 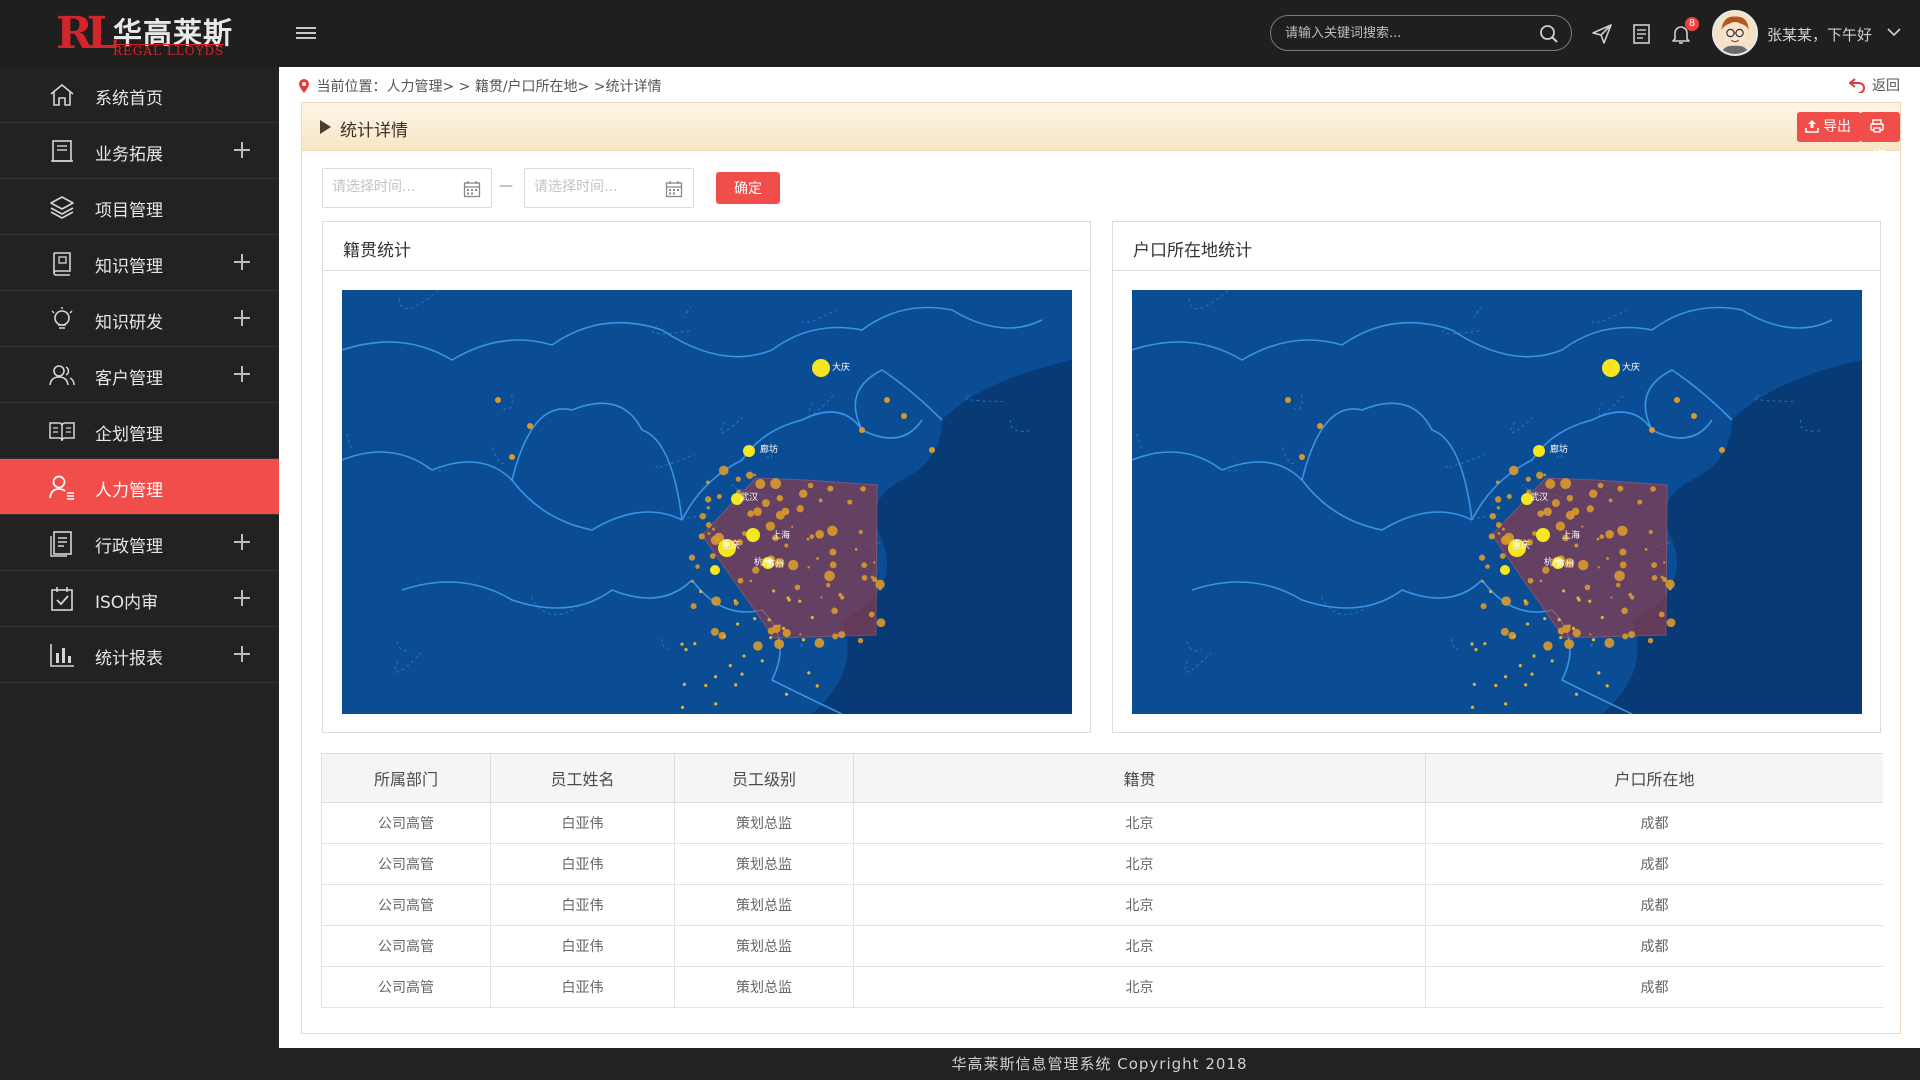 I want to click on chevron-down-icon, so click(x=1894, y=32).